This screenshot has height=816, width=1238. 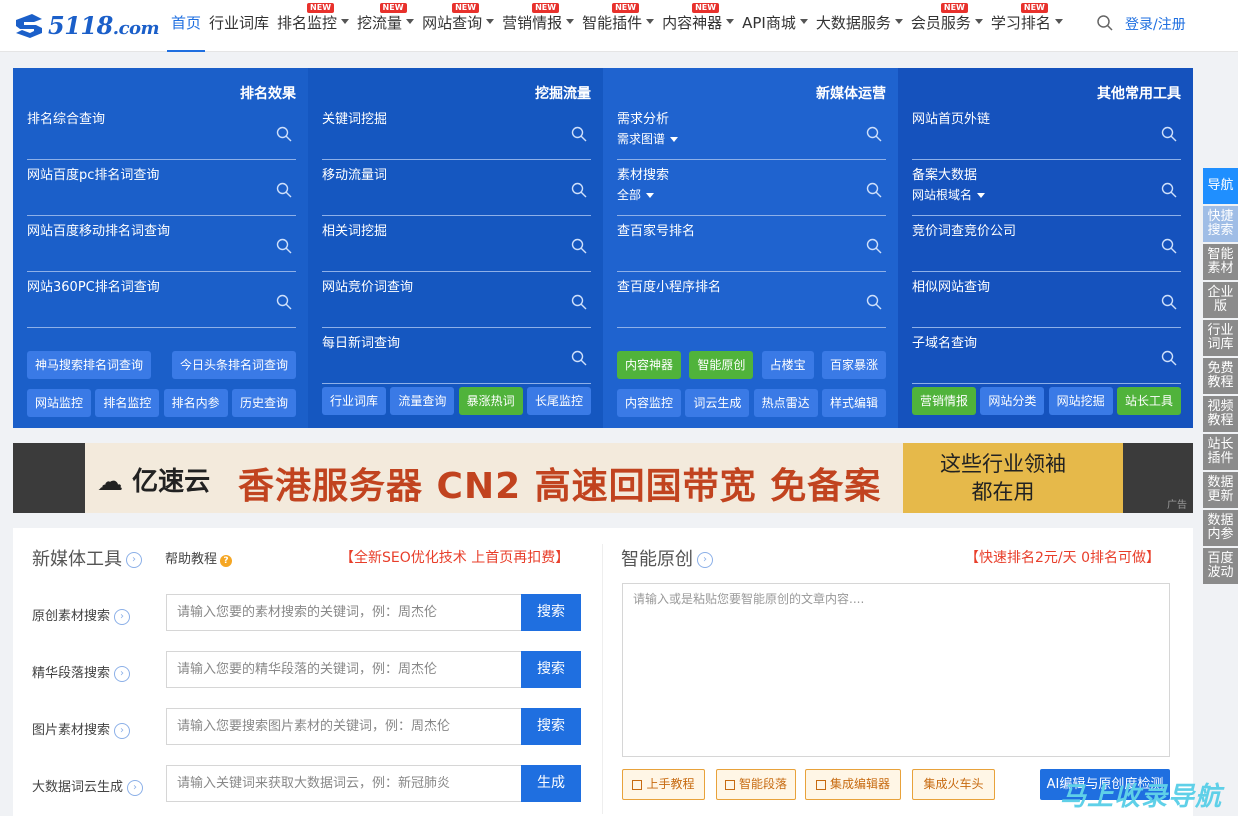 What do you see at coordinates (558, 401) in the screenshot?
I see `tool-button: 长尾监控` at bounding box center [558, 401].